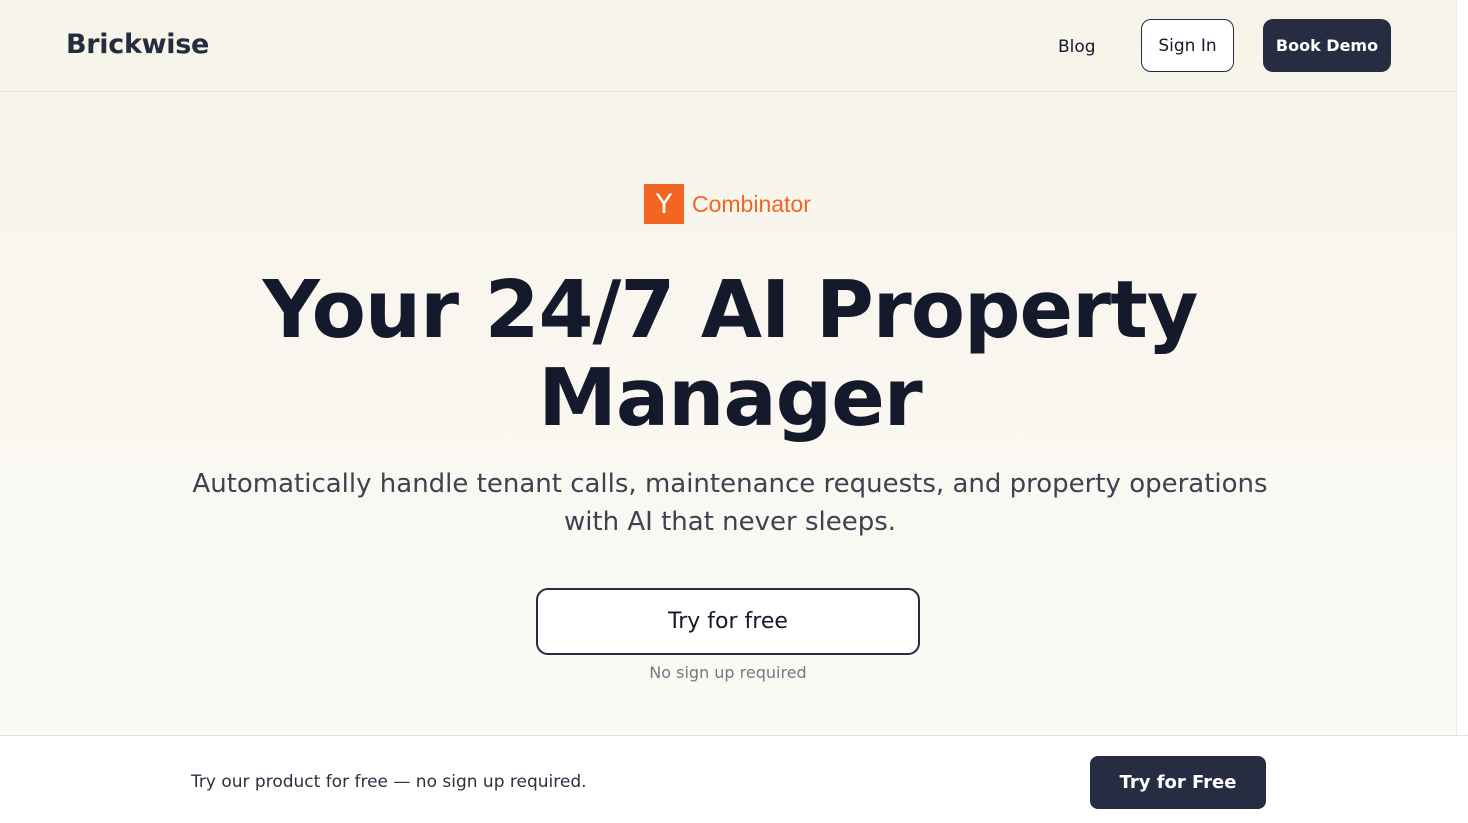 This screenshot has width=1468, height=823. Describe the element at coordinates (730, 522) in the screenshot. I see `hero-subtitle-line2: with AI that never sleeps.` at that location.